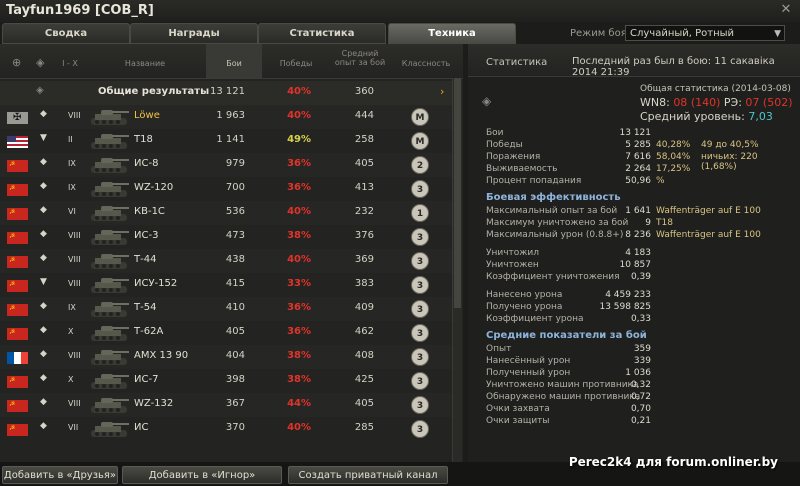  Describe the element at coordinates (226, 261) in the screenshot. I see `table-row: ◆ VIII Т-44 438 40% 369 3` at that location.